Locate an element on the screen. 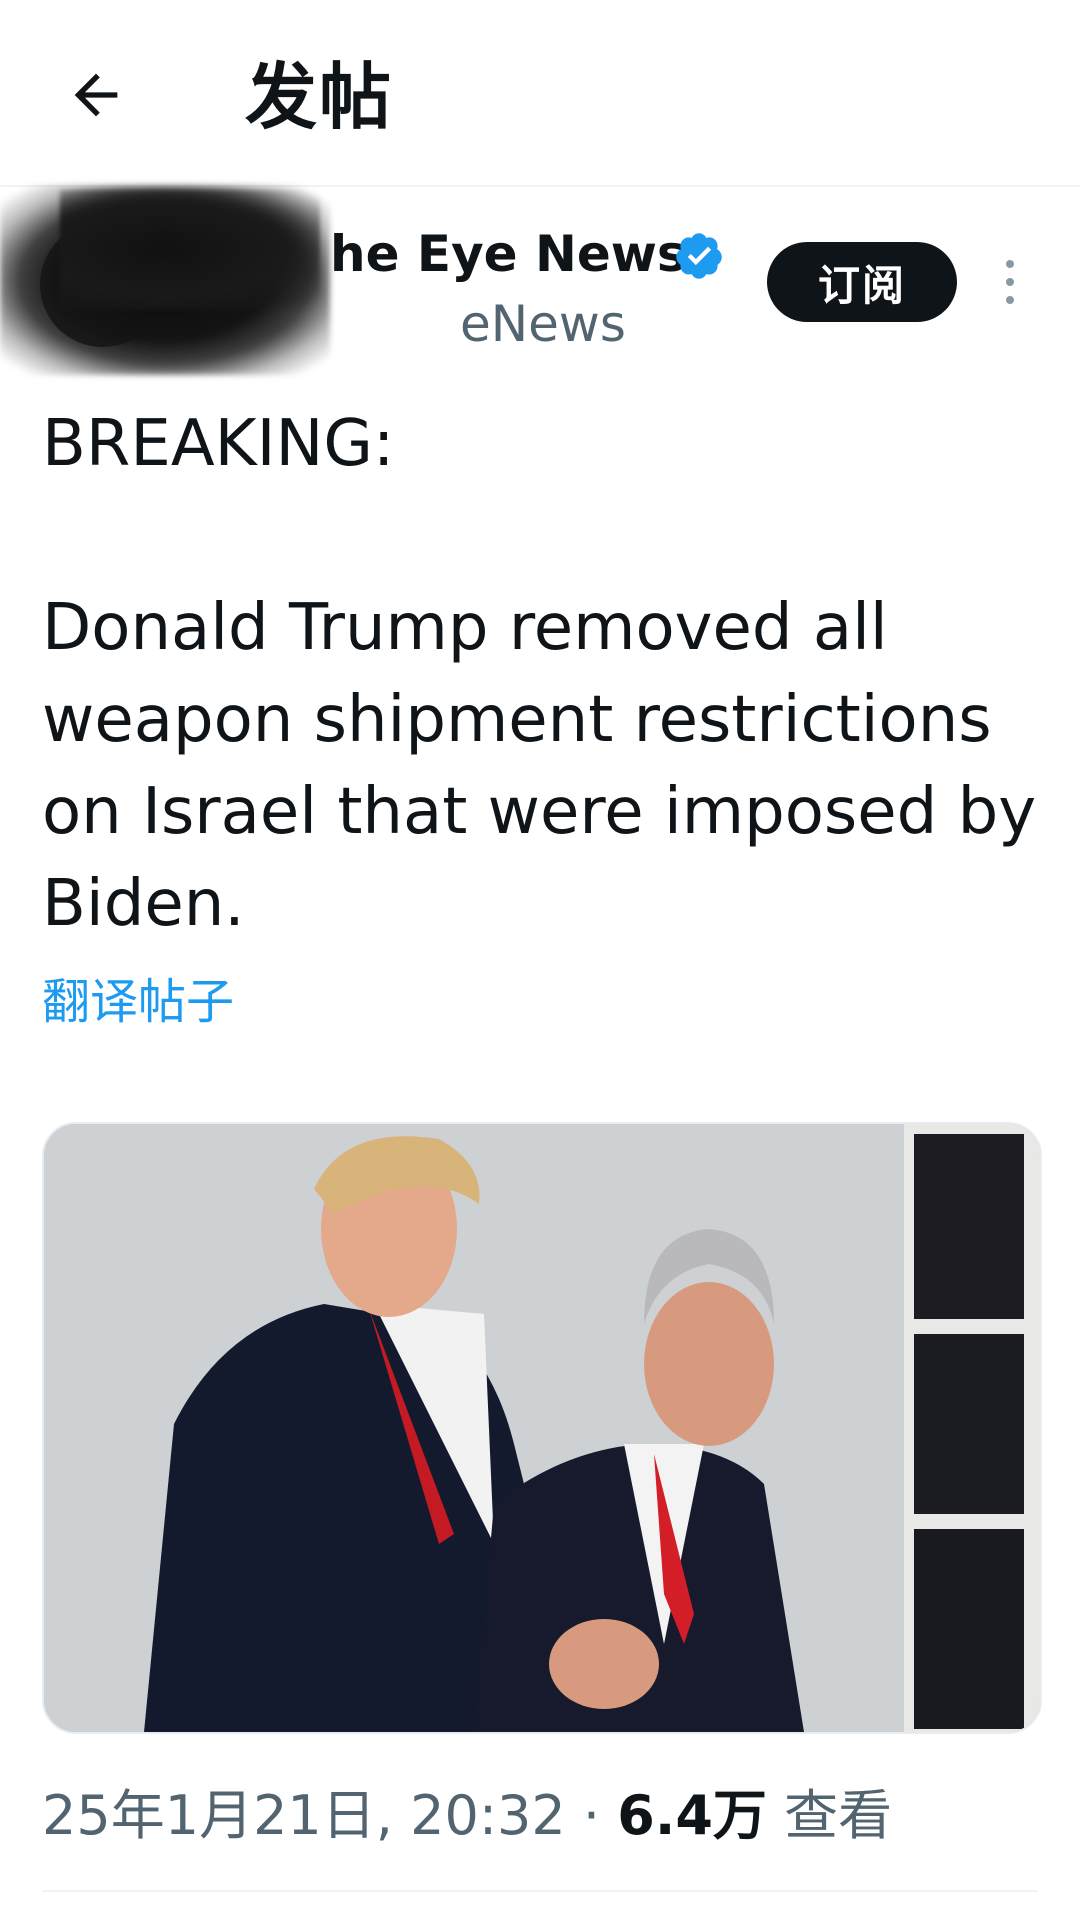  arrow-left-icon is located at coordinates (96, 95).